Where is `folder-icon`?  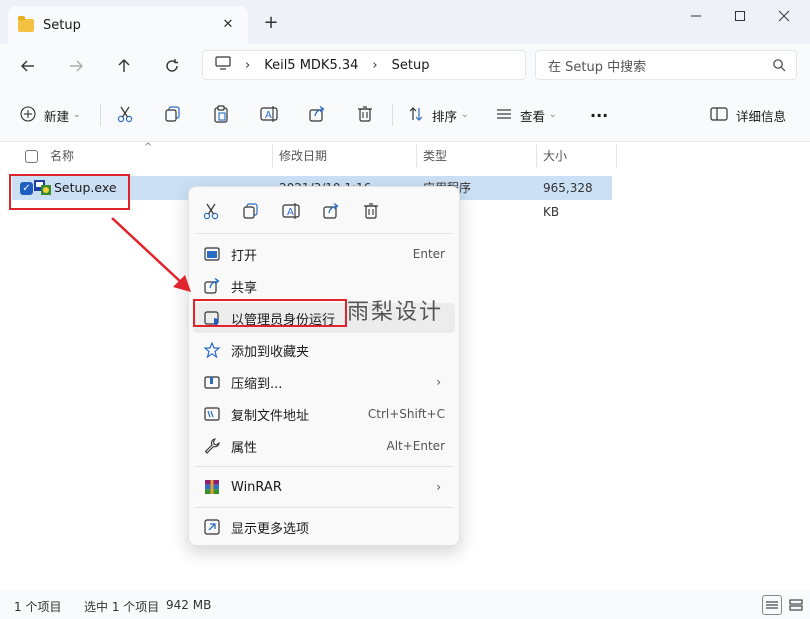
folder-icon is located at coordinates (26, 23).